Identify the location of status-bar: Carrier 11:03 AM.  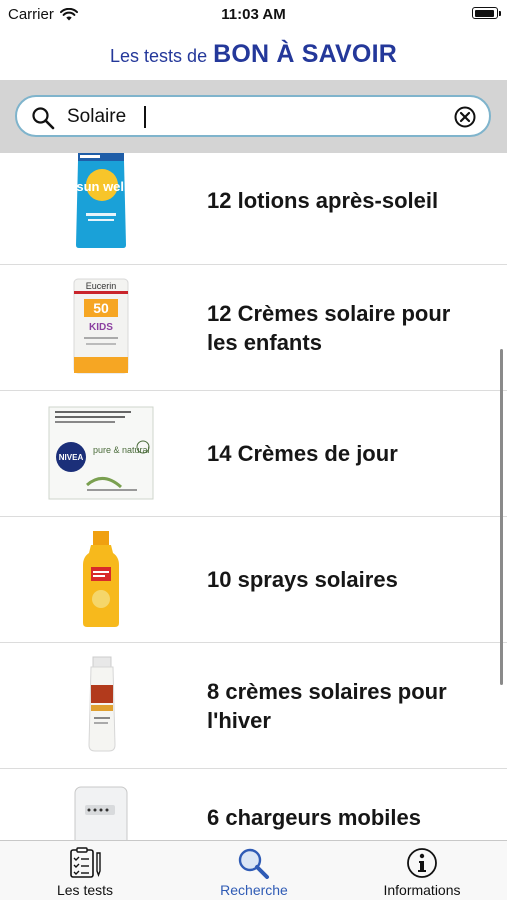
(253, 14).